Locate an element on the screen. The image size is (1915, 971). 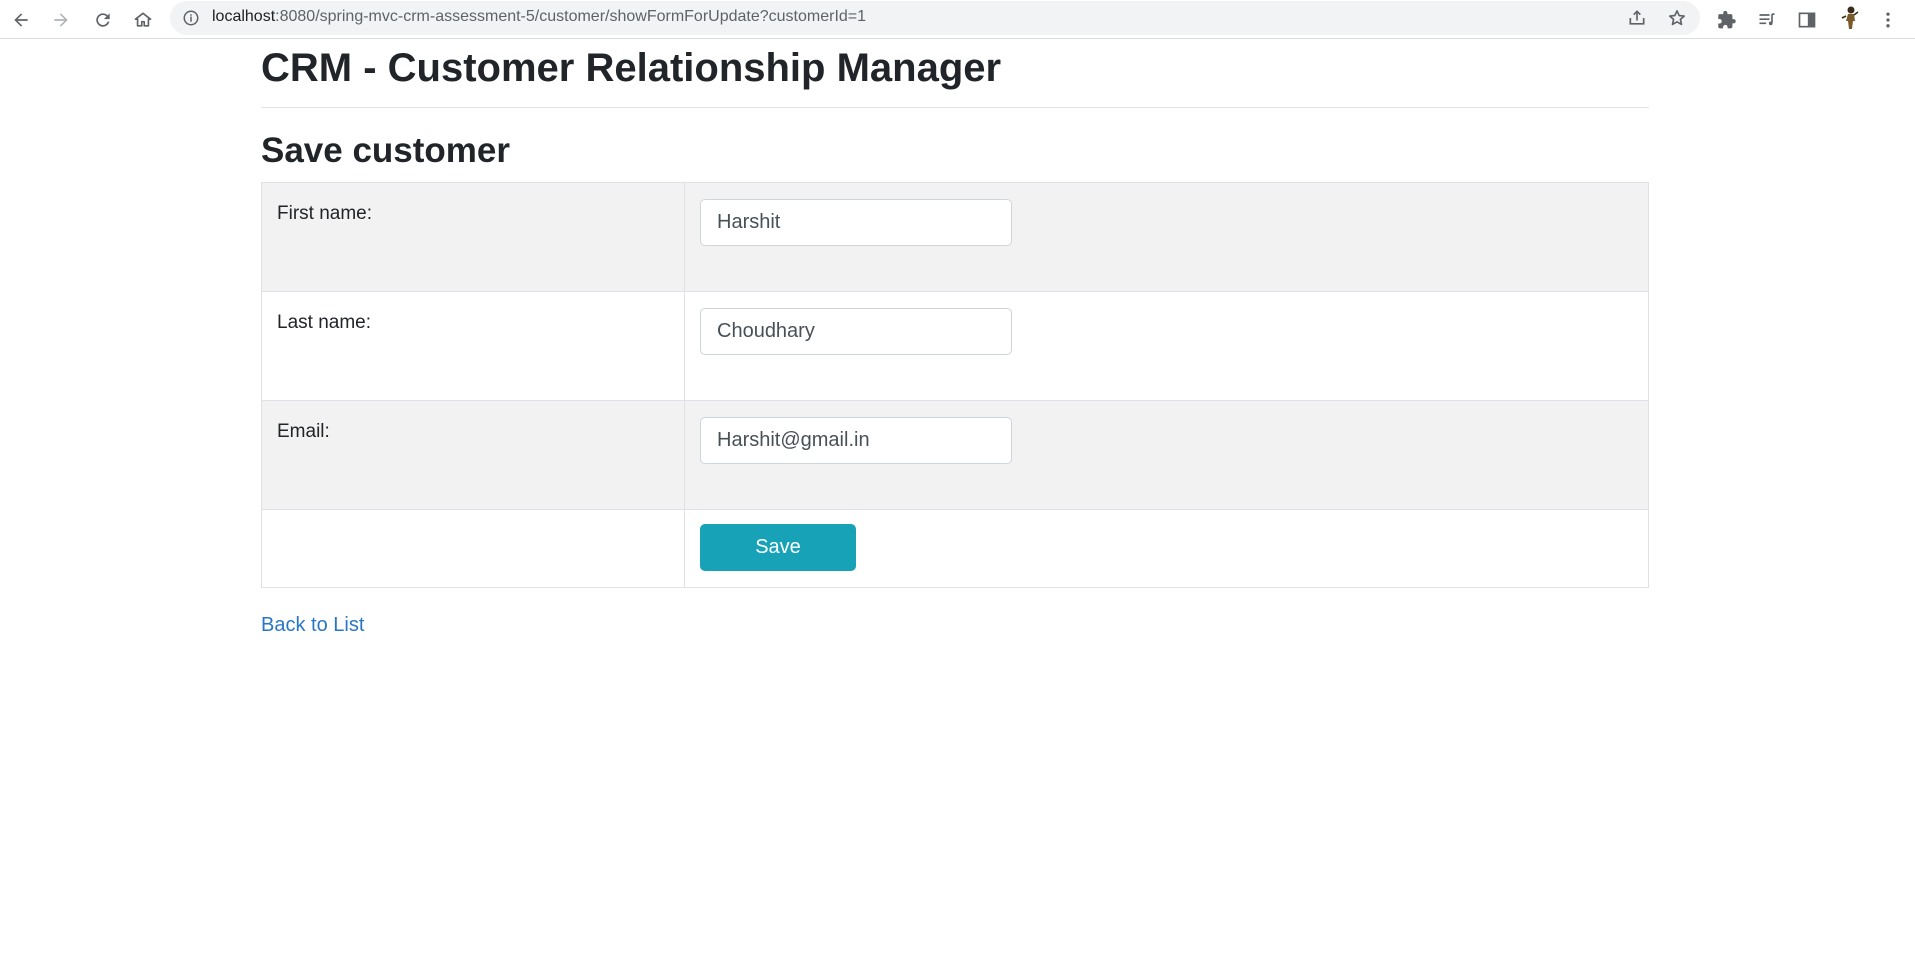
section-title: Save customer is located at coordinates (386, 150).